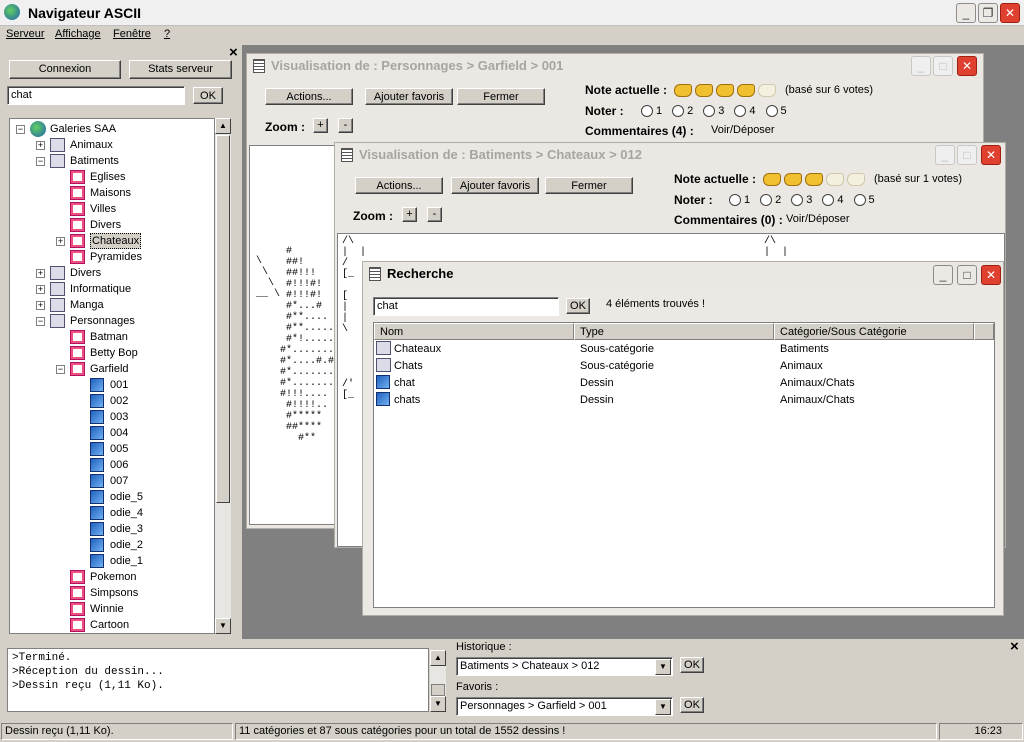 This screenshot has width=1024, height=742. What do you see at coordinates (112, 241) in the screenshot?
I see `tree-node: + Chateaux` at bounding box center [112, 241].